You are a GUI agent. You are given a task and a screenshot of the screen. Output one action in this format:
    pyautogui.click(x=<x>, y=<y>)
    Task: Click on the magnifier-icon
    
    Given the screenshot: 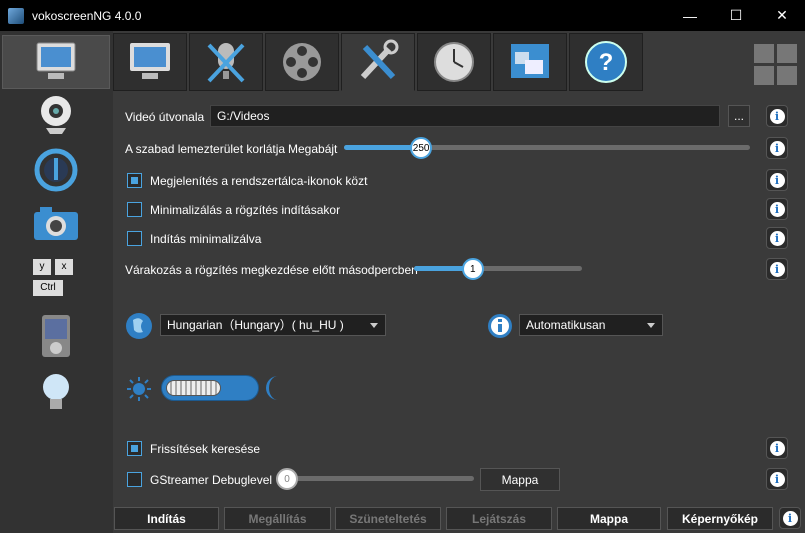 What is the action you would take?
    pyautogui.click(x=56, y=170)
    